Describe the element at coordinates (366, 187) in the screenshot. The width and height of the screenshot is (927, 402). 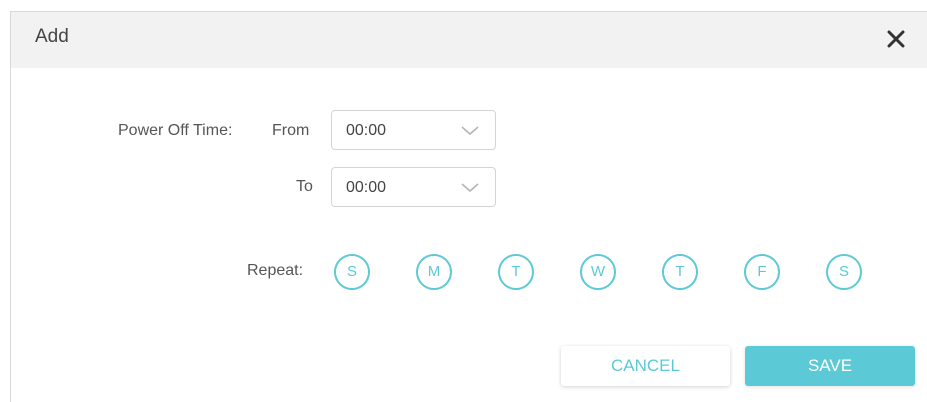
I see `to-time-value: 00:00` at that location.